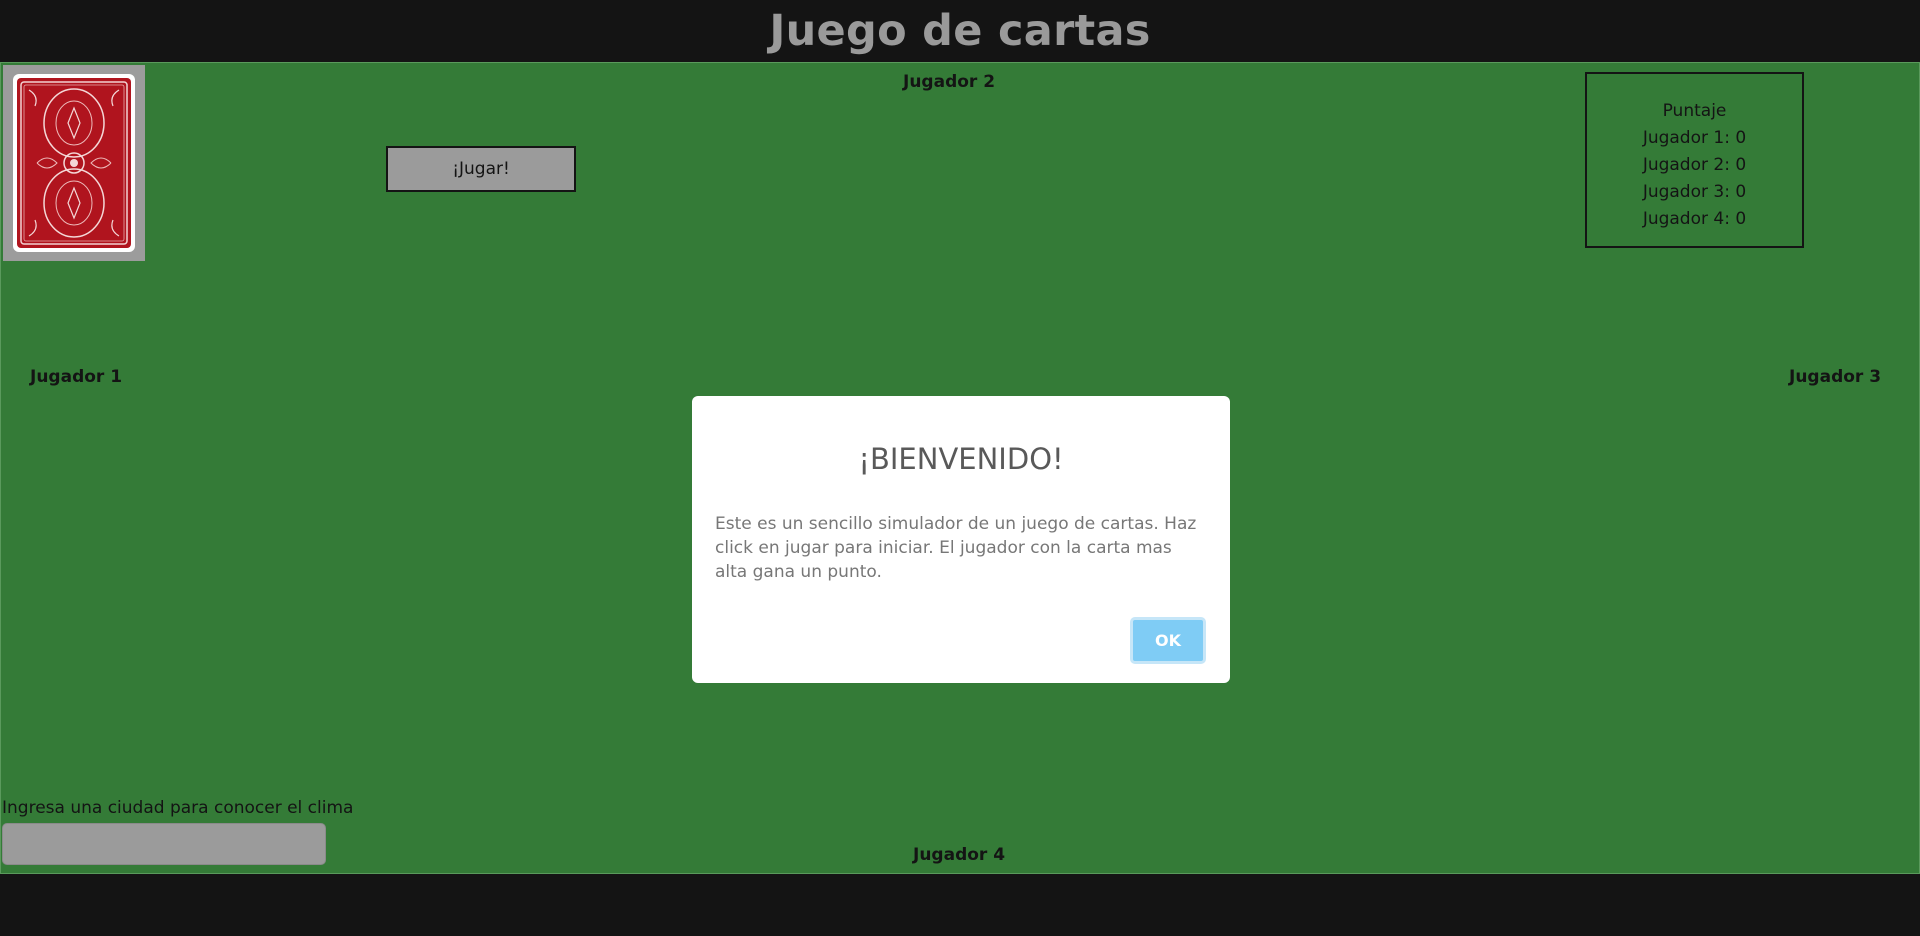 The height and width of the screenshot is (936, 1920). Describe the element at coordinates (481, 169) in the screenshot. I see `play-button: ¡Jugar!` at that location.